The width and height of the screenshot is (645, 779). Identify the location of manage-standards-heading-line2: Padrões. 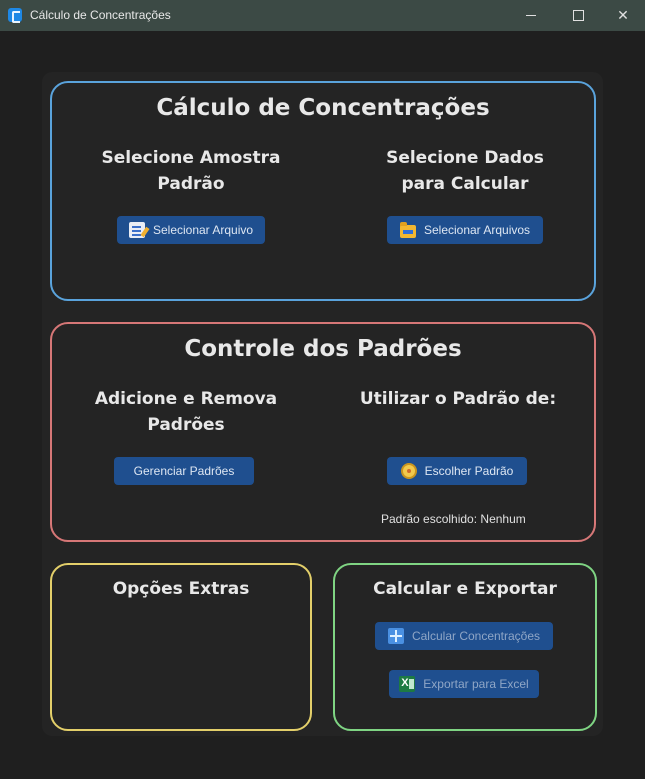
(186, 425).